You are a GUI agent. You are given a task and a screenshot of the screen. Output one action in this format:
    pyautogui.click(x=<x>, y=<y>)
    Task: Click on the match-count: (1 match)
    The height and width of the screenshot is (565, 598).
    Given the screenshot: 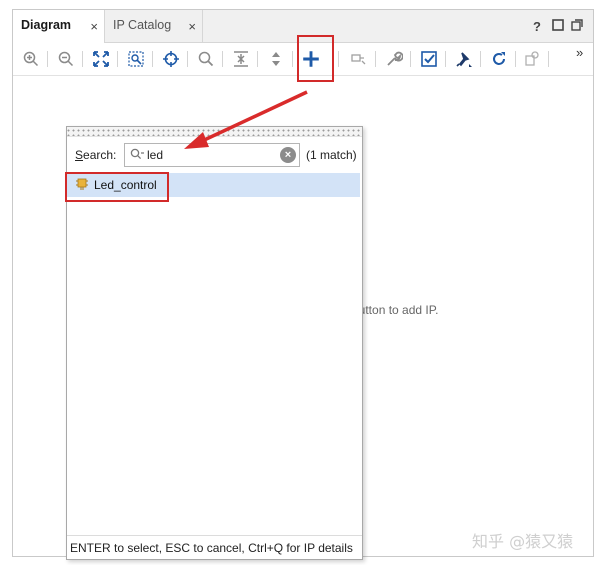 What is the action you would take?
    pyautogui.click(x=331, y=155)
    